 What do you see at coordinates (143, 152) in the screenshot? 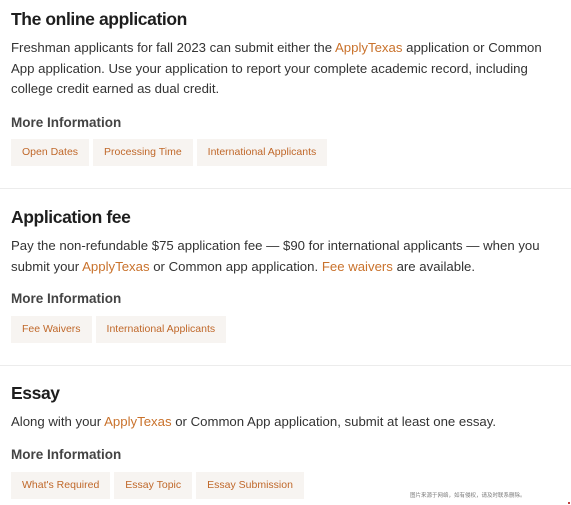
I see `processing-time-link: Processing Time` at bounding box center [143, 152].